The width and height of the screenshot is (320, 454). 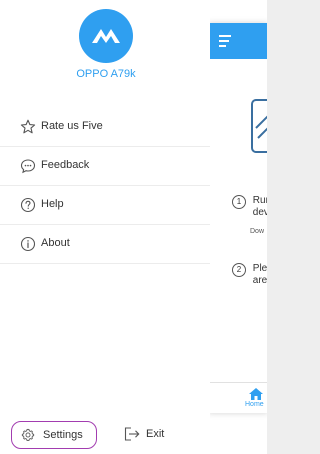 What do you see at coordinates (238, 397) in the screenshot?
I see `background-bottom-nav: Home` at bounding box center [238, 397].